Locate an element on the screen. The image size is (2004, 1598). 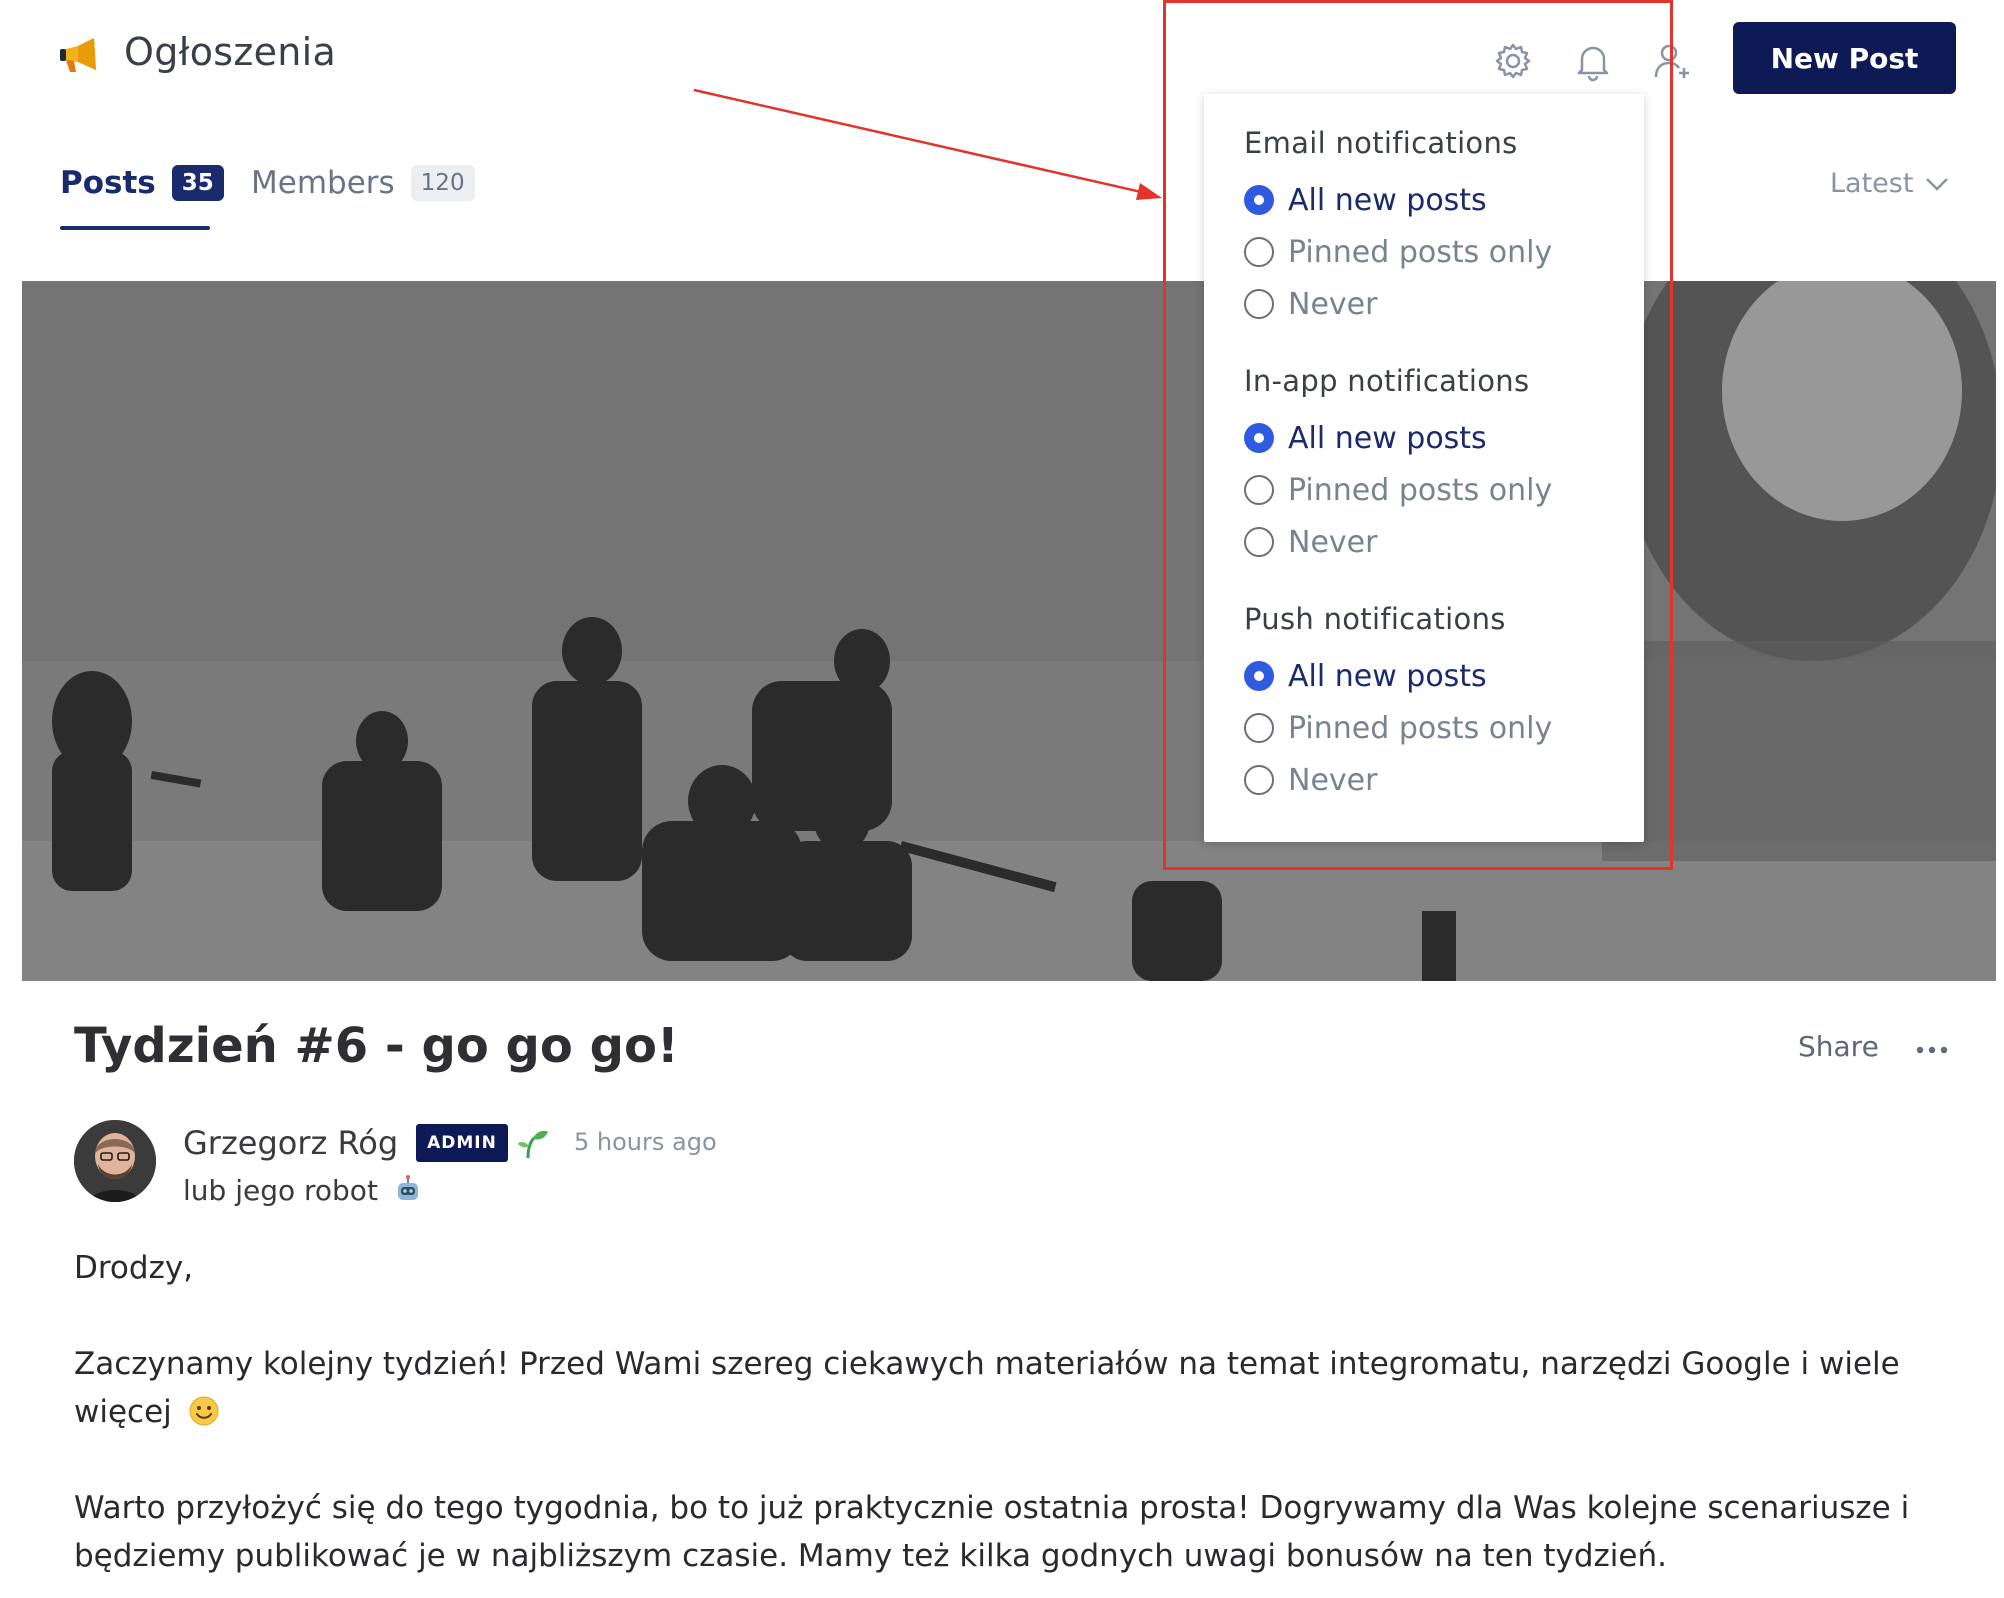
sort-dropdown: Latest is located at coordinates (1890, 183).